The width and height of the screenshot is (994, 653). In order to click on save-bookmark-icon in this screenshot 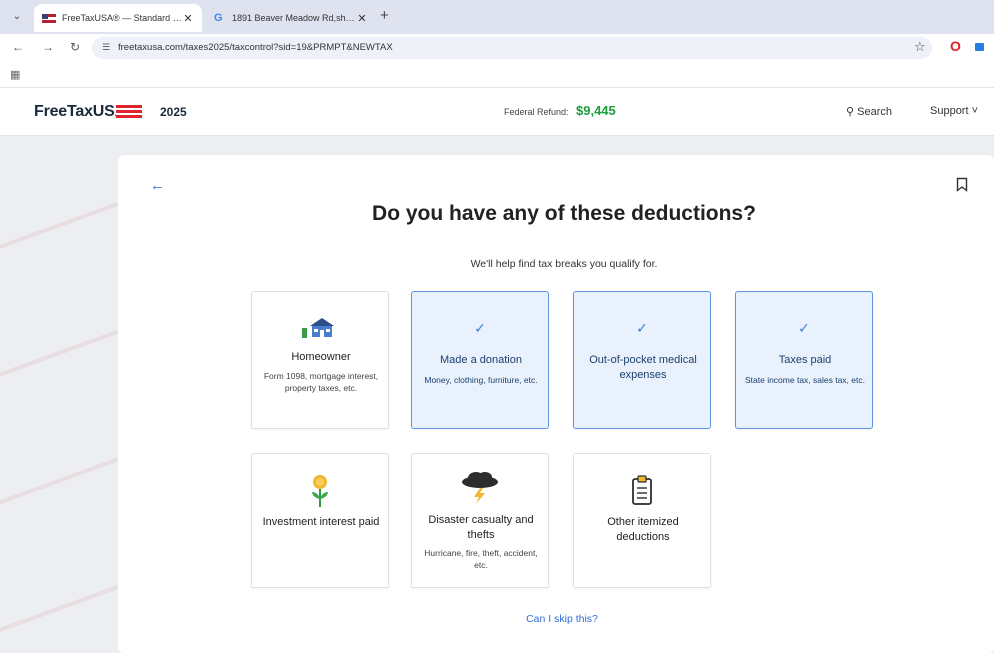, I will do `click(962, 184)`.